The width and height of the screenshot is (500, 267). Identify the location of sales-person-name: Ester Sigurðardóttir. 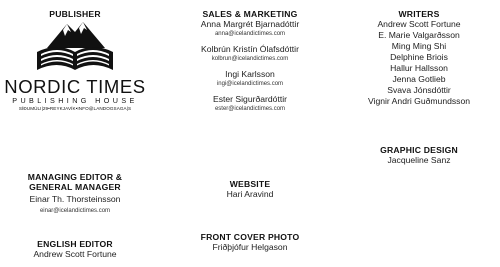
(250, 99).